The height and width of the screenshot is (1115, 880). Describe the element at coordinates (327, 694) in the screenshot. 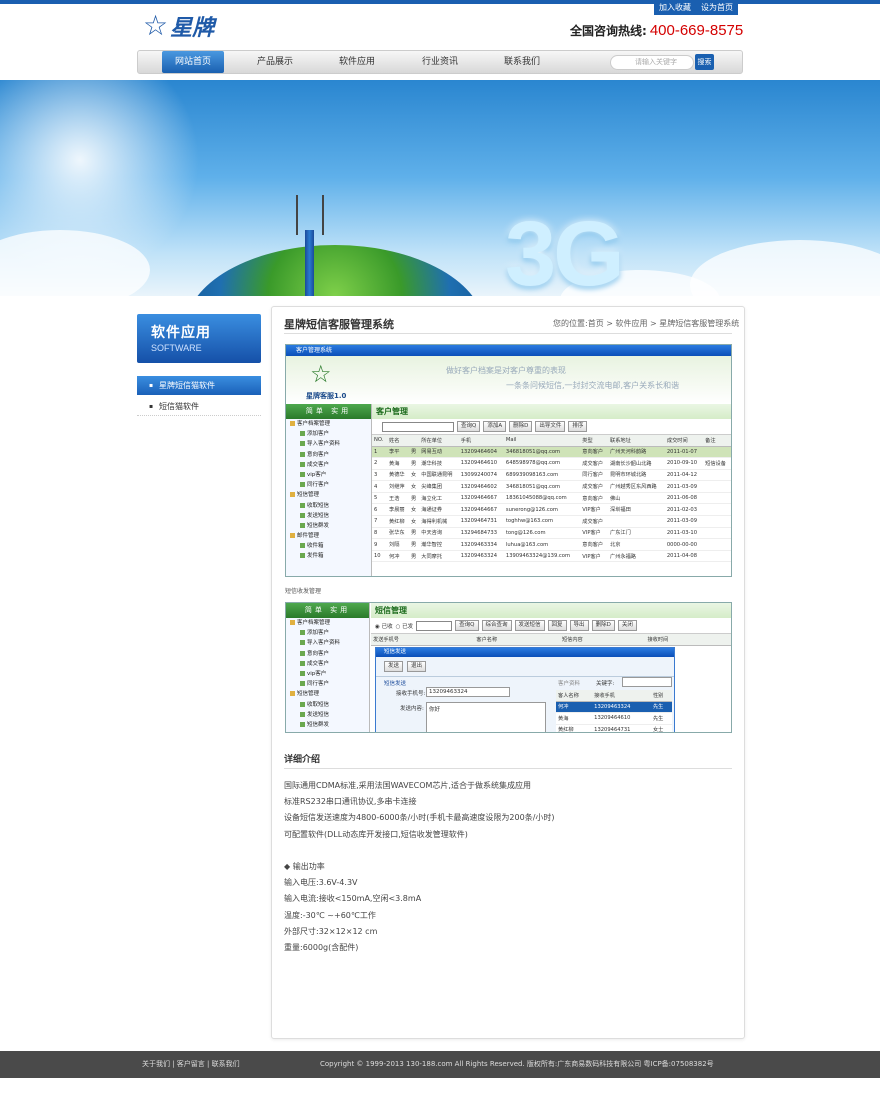

I see `tree-item: 短信管理` at that location.